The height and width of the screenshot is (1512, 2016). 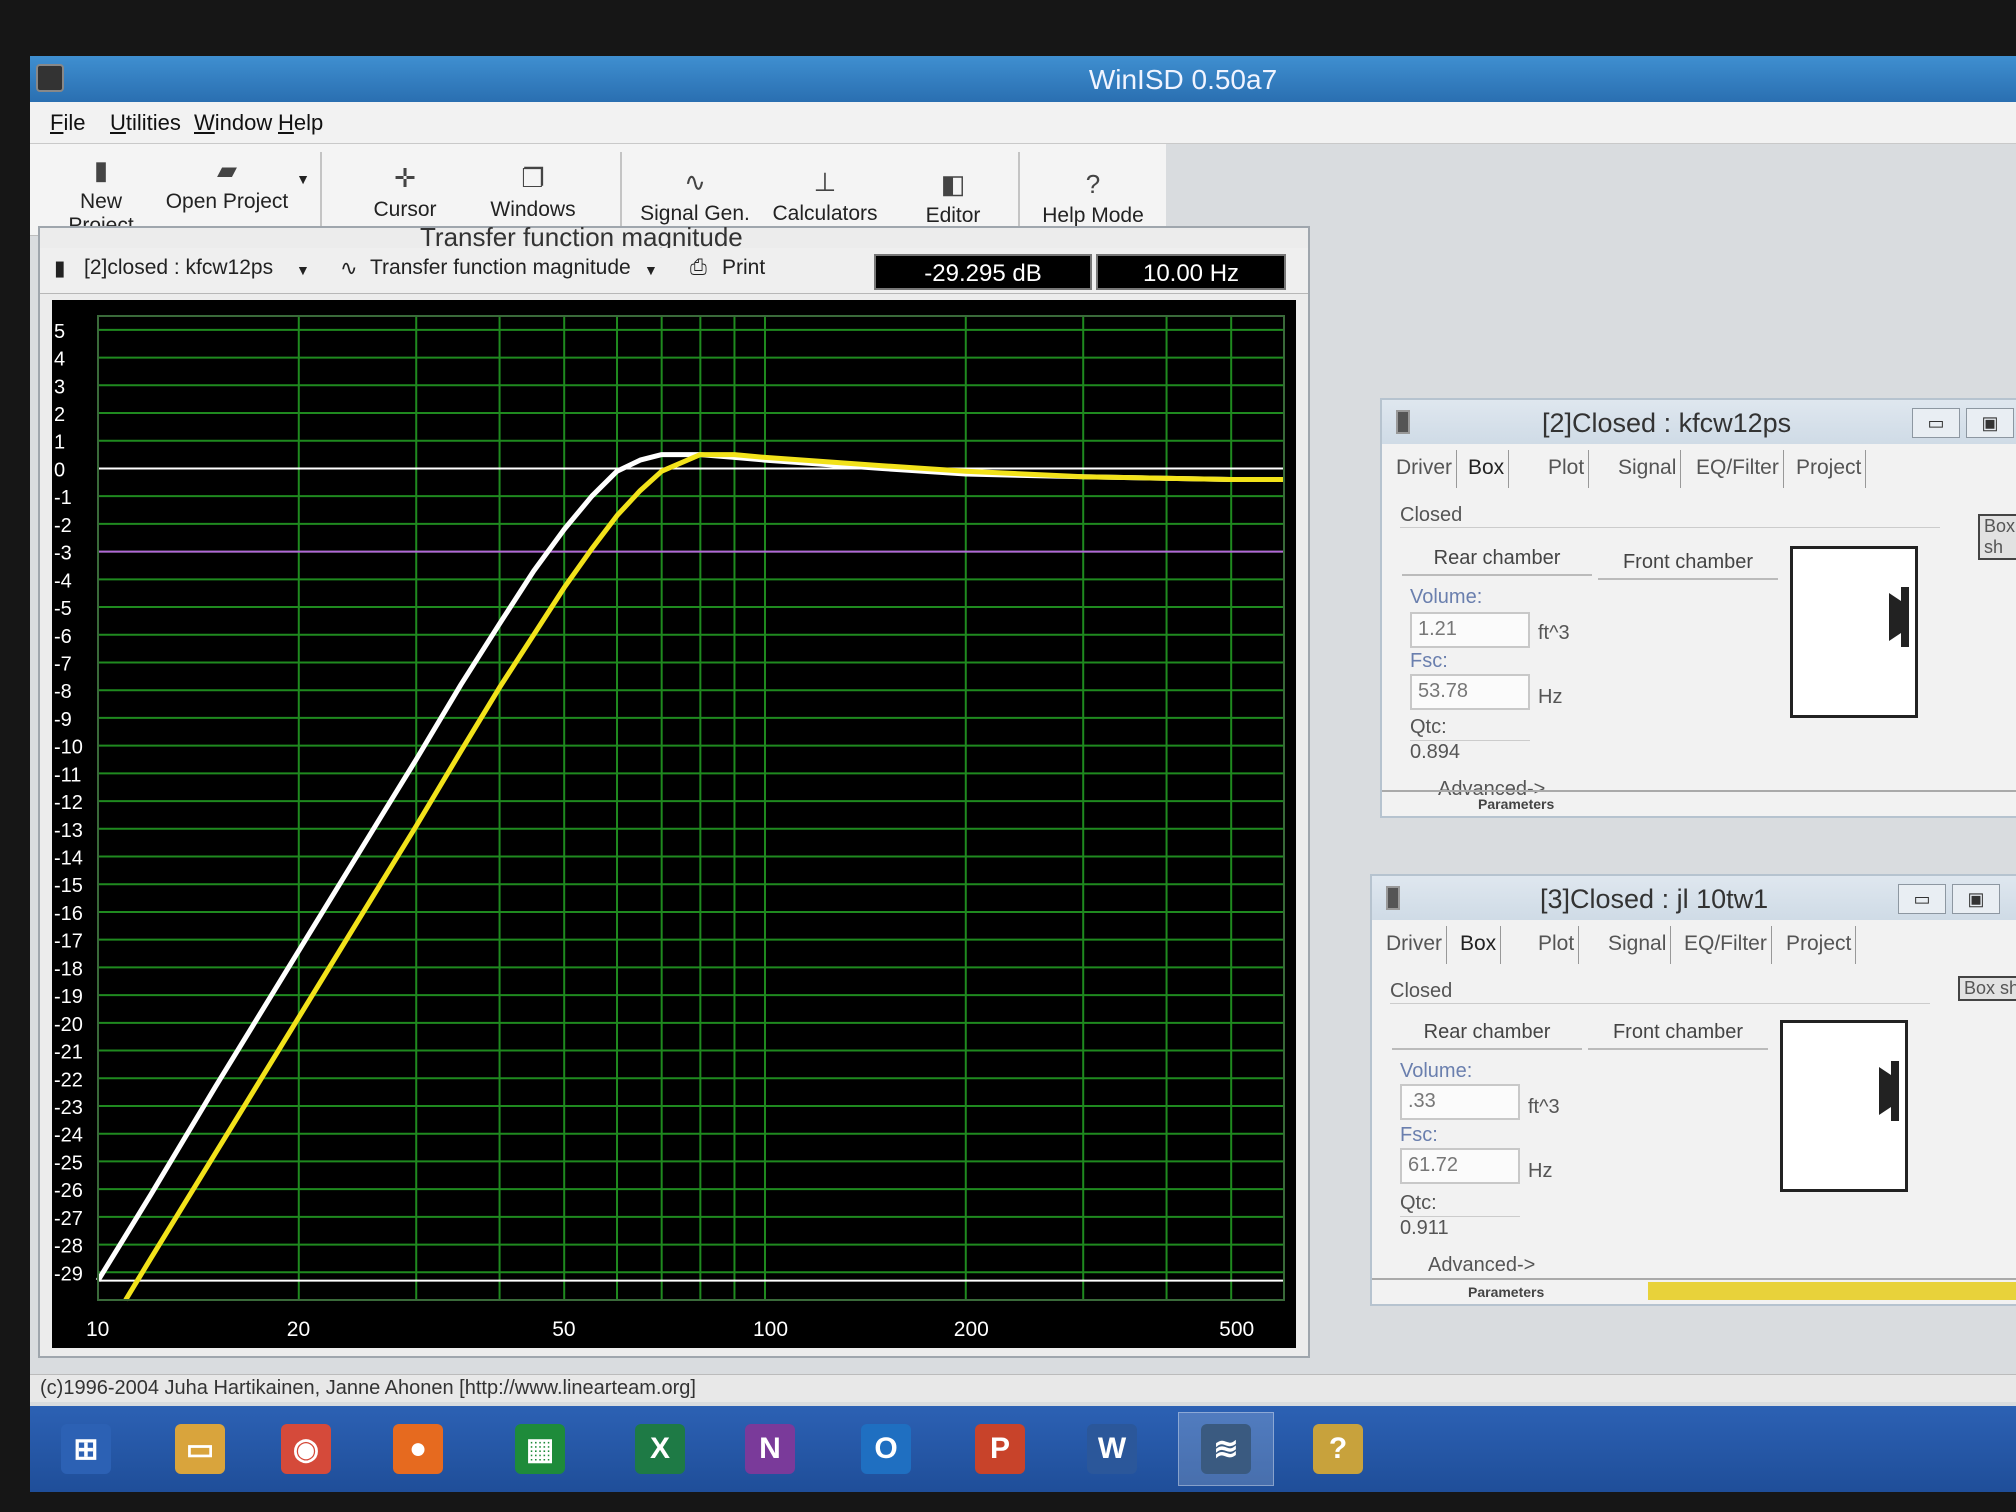 I want to click on volume-input: .33, so click(x=1460, y=1102).